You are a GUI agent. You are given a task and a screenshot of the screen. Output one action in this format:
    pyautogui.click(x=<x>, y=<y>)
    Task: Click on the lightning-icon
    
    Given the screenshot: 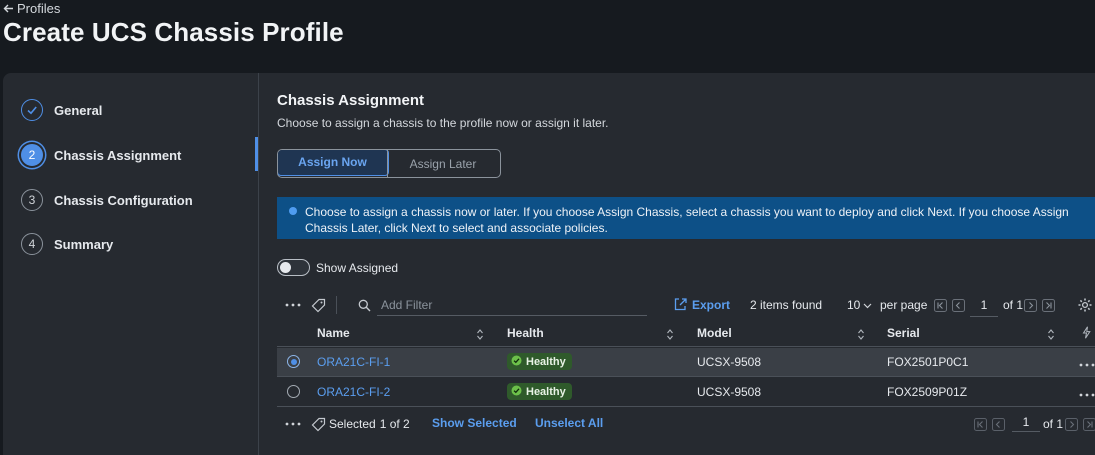 What is the action you would take?
    pyautogui.click(x=1086, y=335)
    